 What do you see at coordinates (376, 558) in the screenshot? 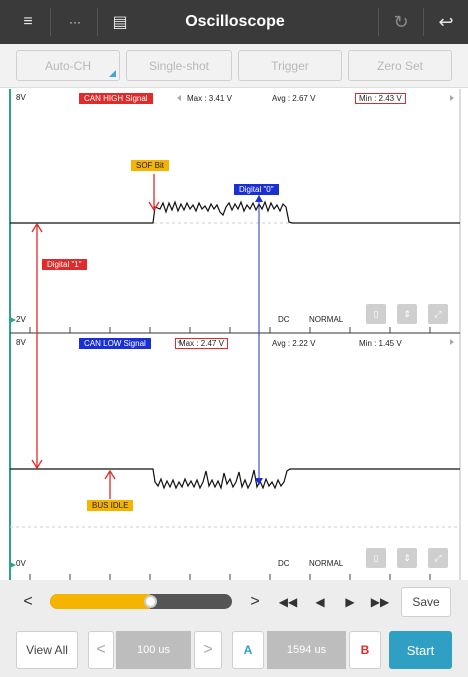
I see `ch2-channel-settings-button: ▯` at bounding box center [376, 558].